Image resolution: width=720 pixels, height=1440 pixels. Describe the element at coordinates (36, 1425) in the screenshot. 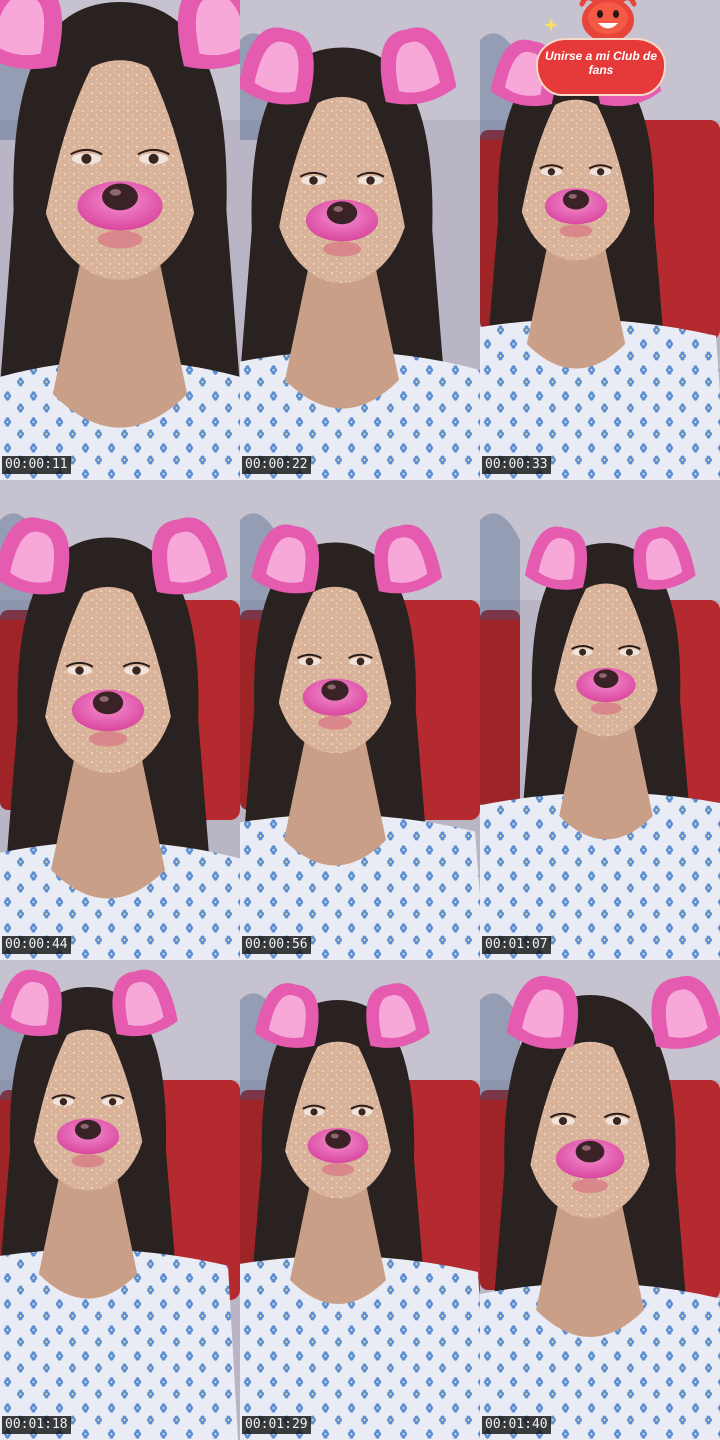

I see `timestamp-label: 00:01:18` at that location.